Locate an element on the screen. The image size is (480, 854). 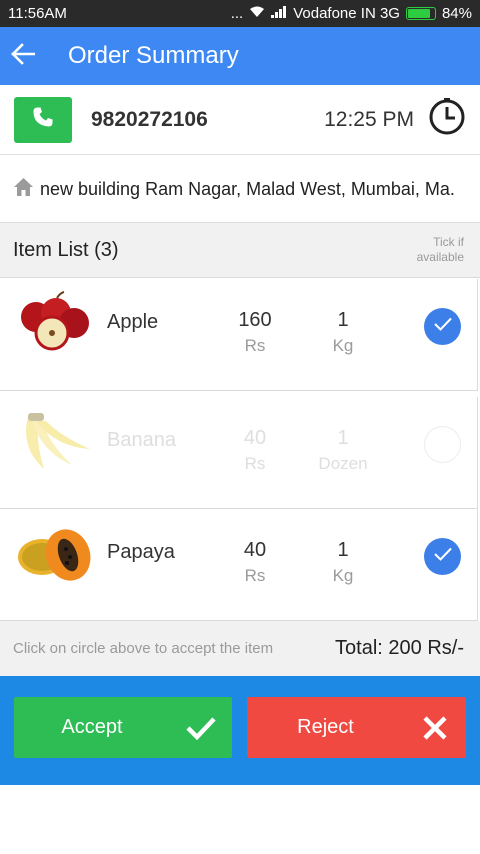
home-icon is located at coordinates (23, 189).